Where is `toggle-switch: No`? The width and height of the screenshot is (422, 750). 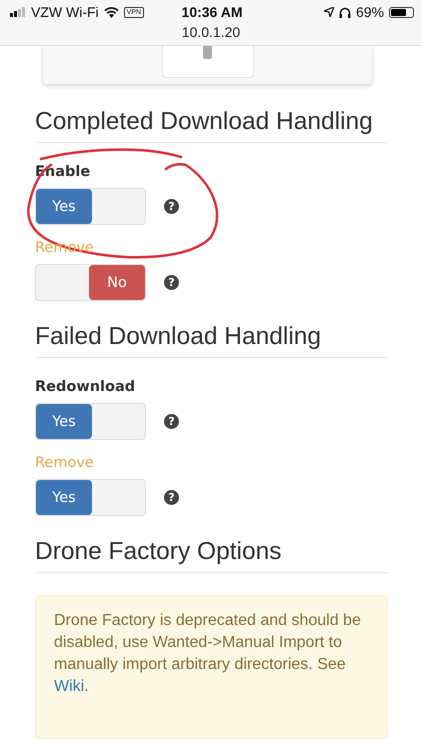 toggle-switch: No is located at coordinates (90, 282).